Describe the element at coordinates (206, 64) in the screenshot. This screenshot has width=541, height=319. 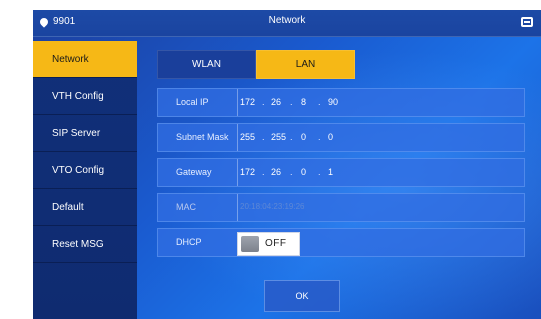
I see `tab-wlan: WLAN` at that location.